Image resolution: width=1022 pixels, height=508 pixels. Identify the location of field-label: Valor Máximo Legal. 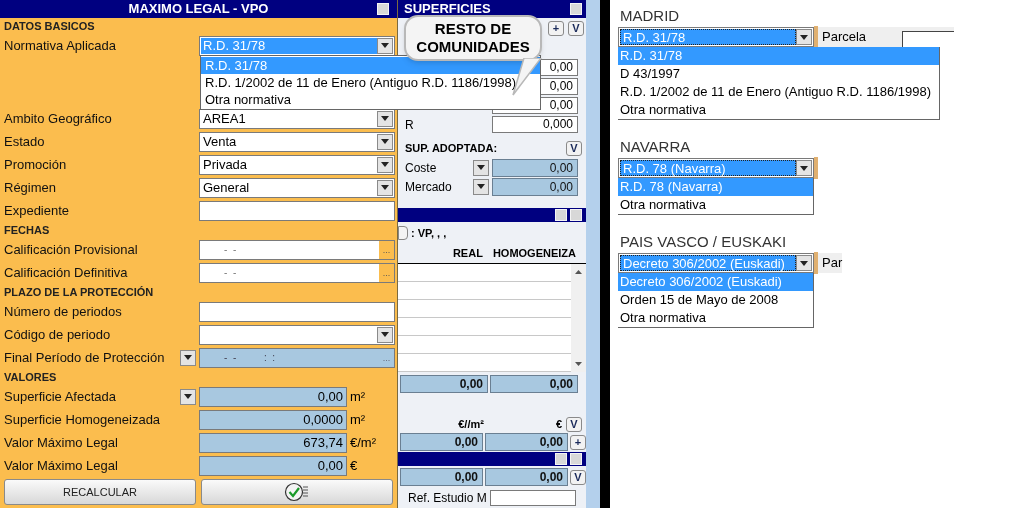
(61, 442).